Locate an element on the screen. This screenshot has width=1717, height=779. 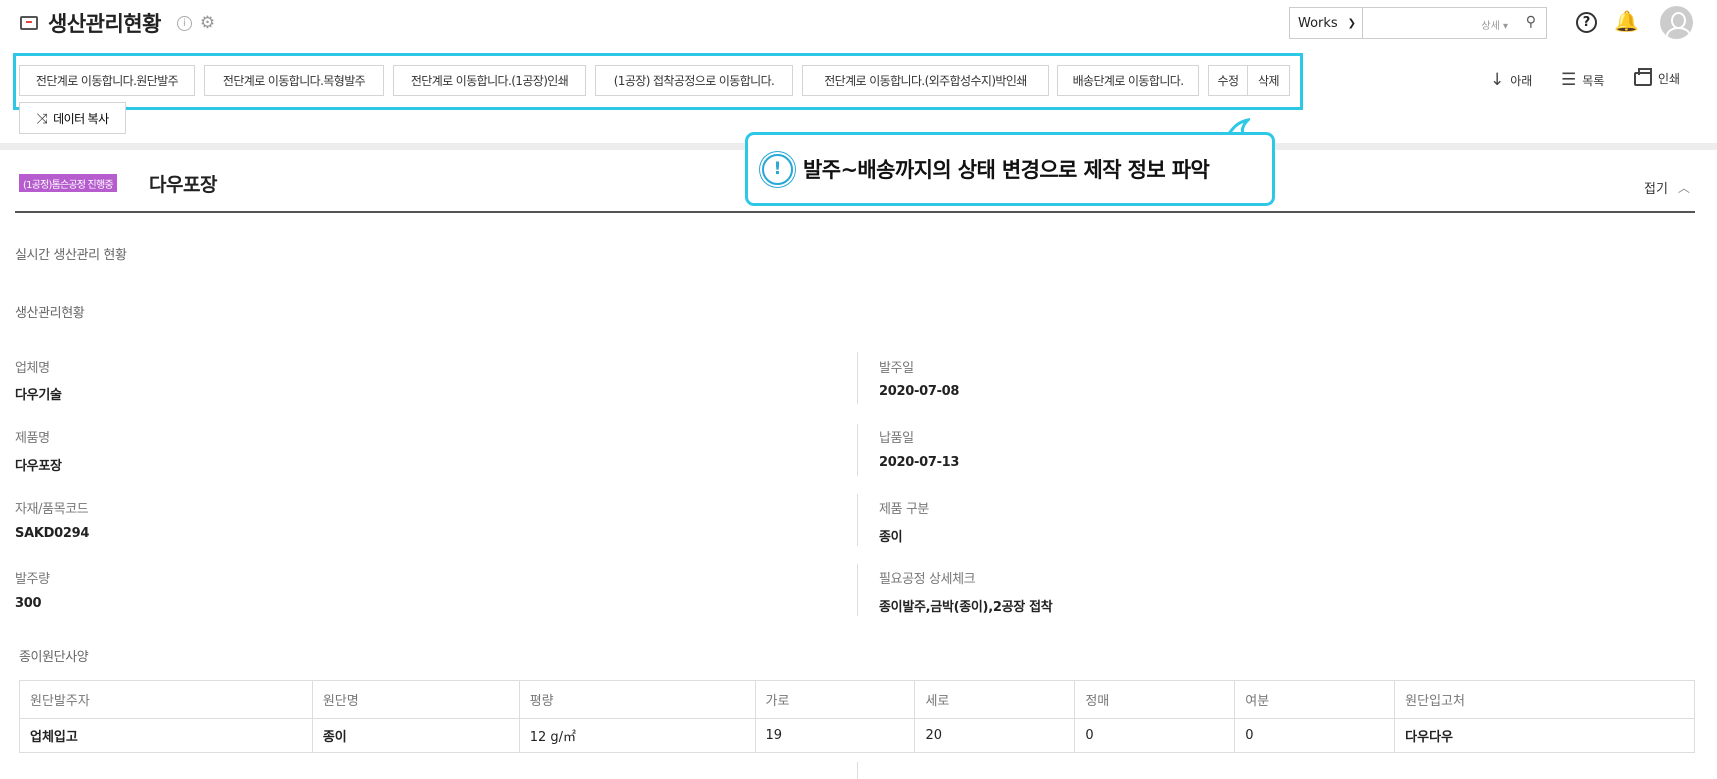
avatar is located at coordinates (1676, 22).